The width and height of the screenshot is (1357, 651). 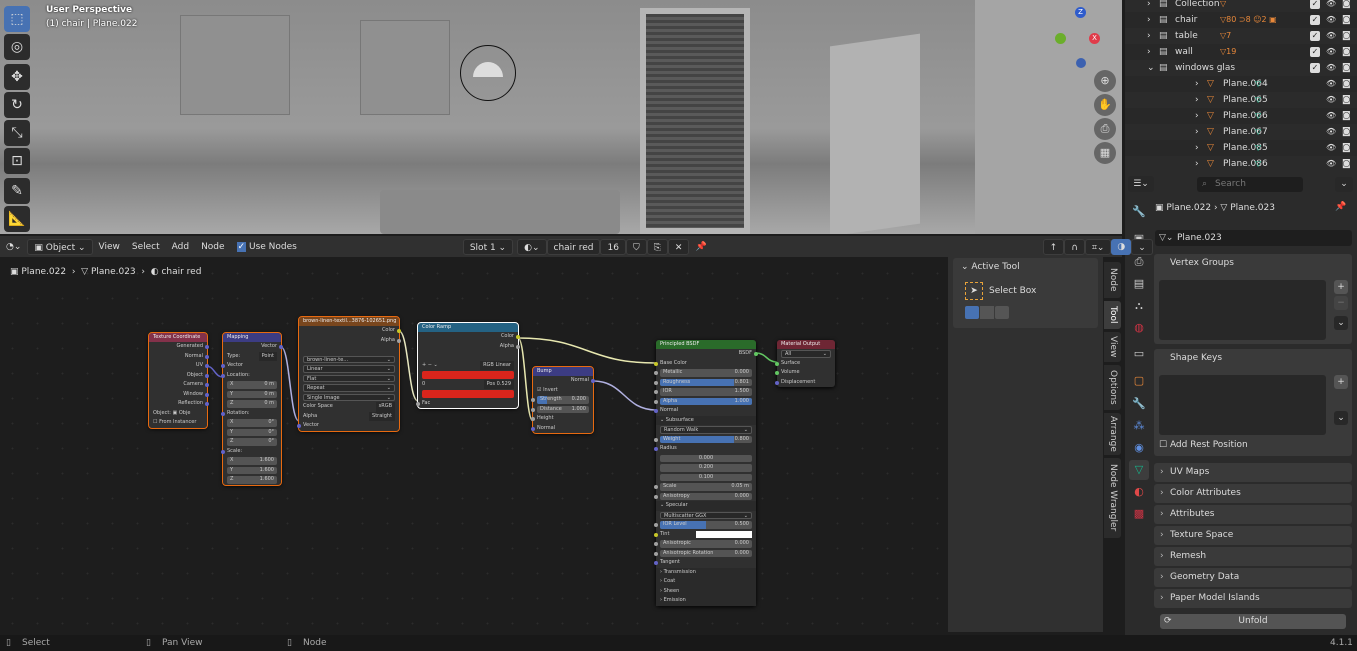 I want to click on value-field: Anisotropic 0.000, so click(x=706, y=544).